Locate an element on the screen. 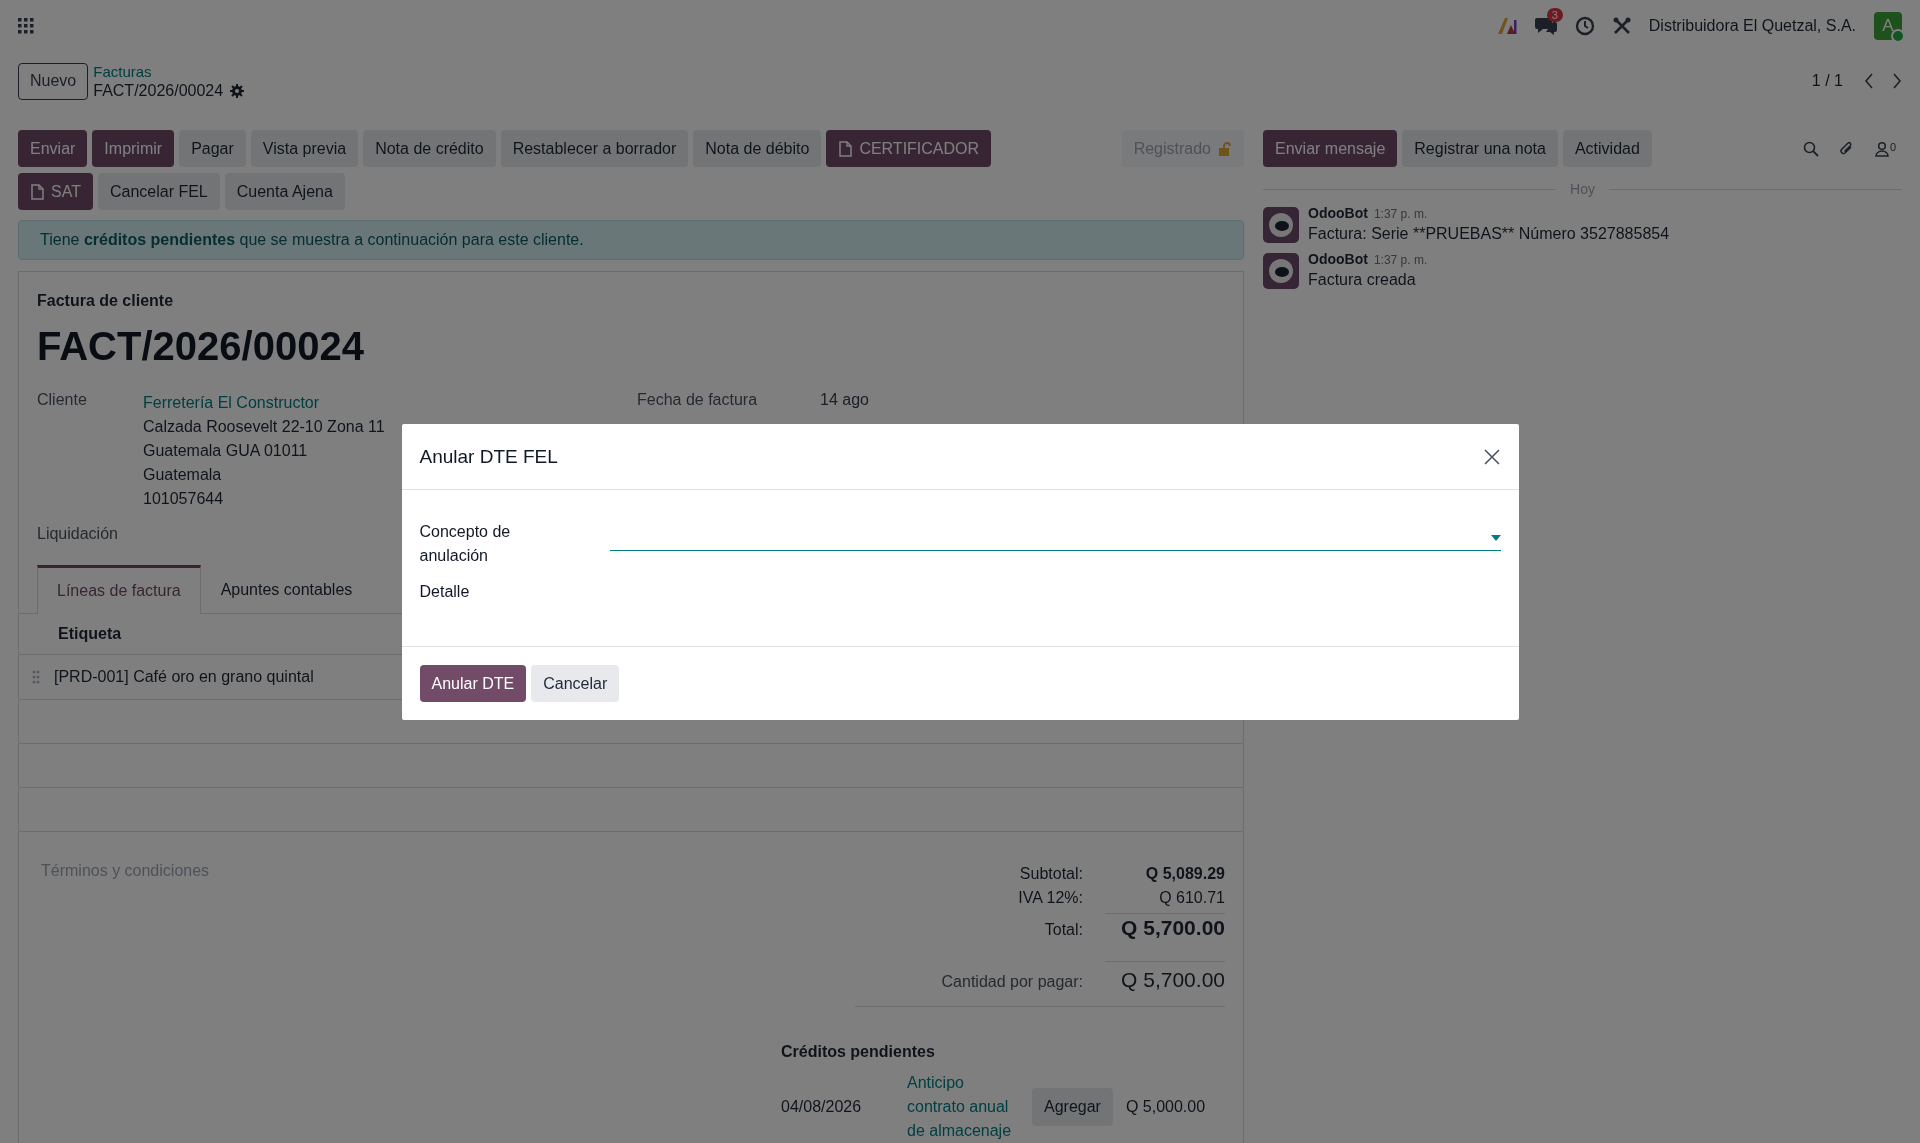 Image resolution: width=1920 pixels, height=1143 pixels. total-value: Q 5,700.00 is located at coordinates (1165, 926).